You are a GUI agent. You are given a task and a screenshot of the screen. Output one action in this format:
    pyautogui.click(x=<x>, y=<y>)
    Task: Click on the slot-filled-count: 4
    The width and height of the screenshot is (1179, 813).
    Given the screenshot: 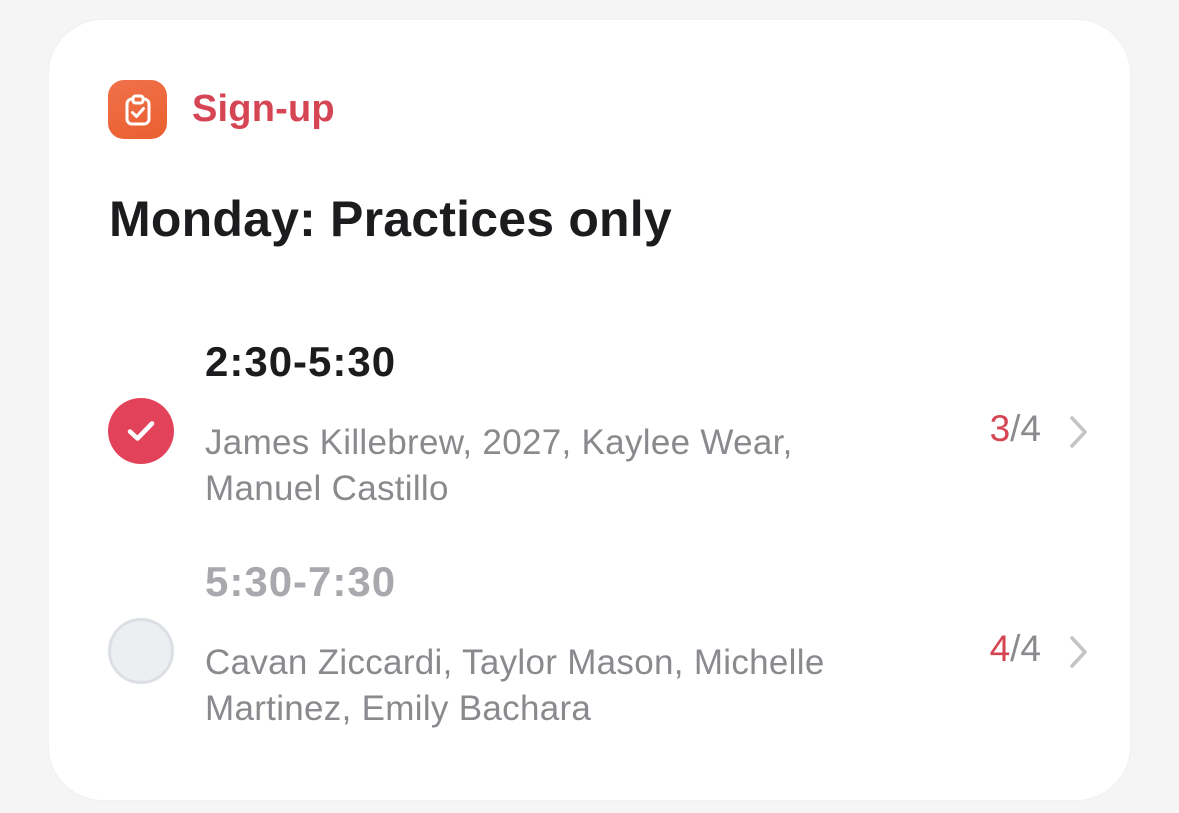 What is the action you would take?
    pyautogui.click(x=1000, y=648)
    